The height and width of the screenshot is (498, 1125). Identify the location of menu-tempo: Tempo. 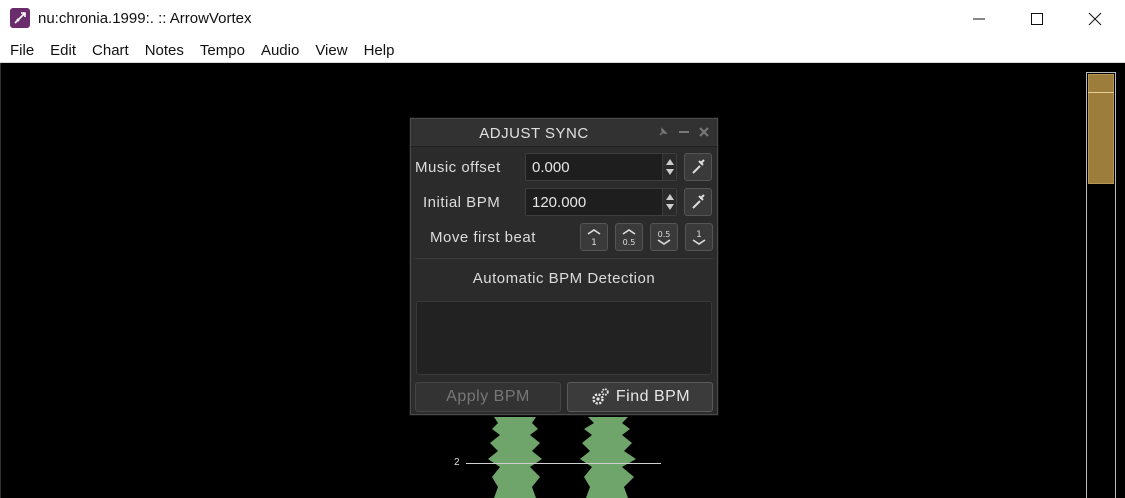
(222, 50).